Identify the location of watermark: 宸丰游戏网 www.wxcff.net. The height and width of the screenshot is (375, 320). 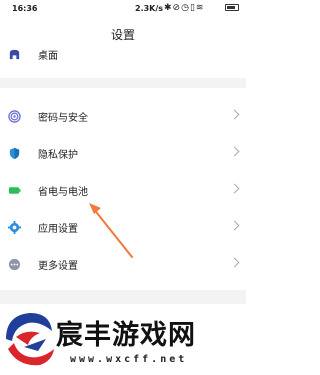
(123, 340).